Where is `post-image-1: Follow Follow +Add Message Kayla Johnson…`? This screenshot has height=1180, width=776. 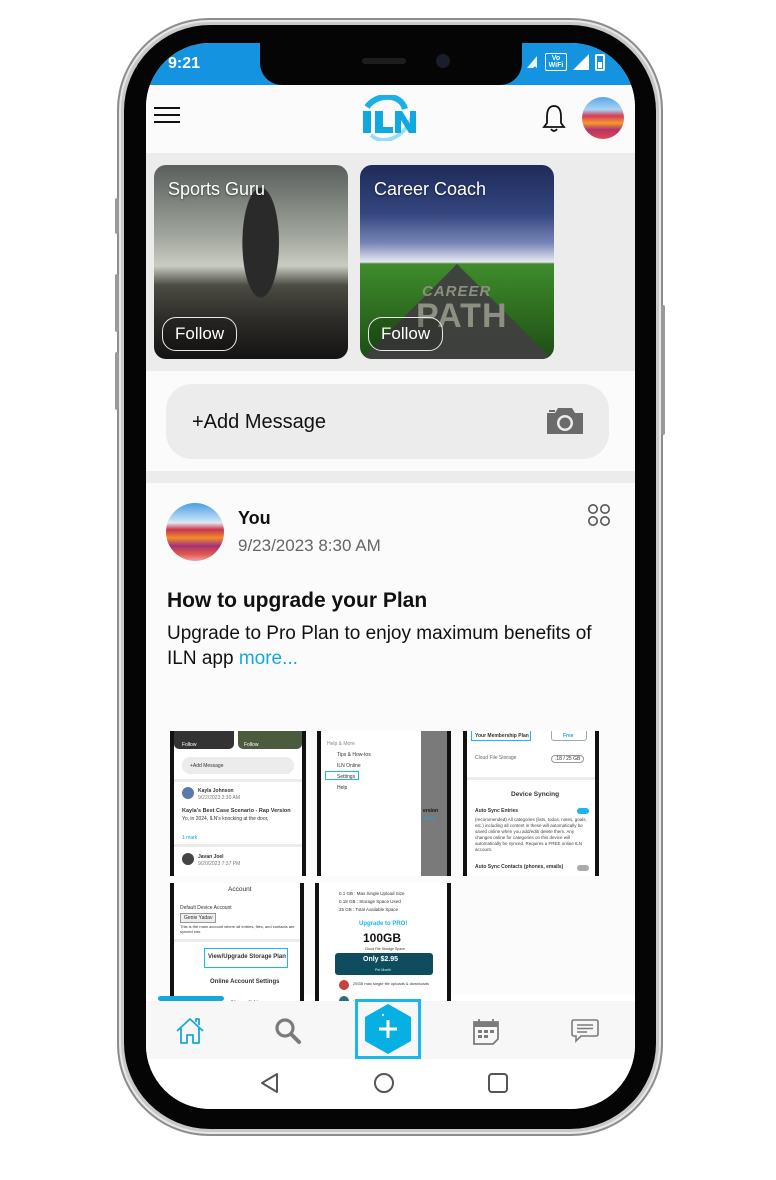 post-image-1: Follow Follow +Add Message Kayla Johnson… is located at coordinates (238, 803).